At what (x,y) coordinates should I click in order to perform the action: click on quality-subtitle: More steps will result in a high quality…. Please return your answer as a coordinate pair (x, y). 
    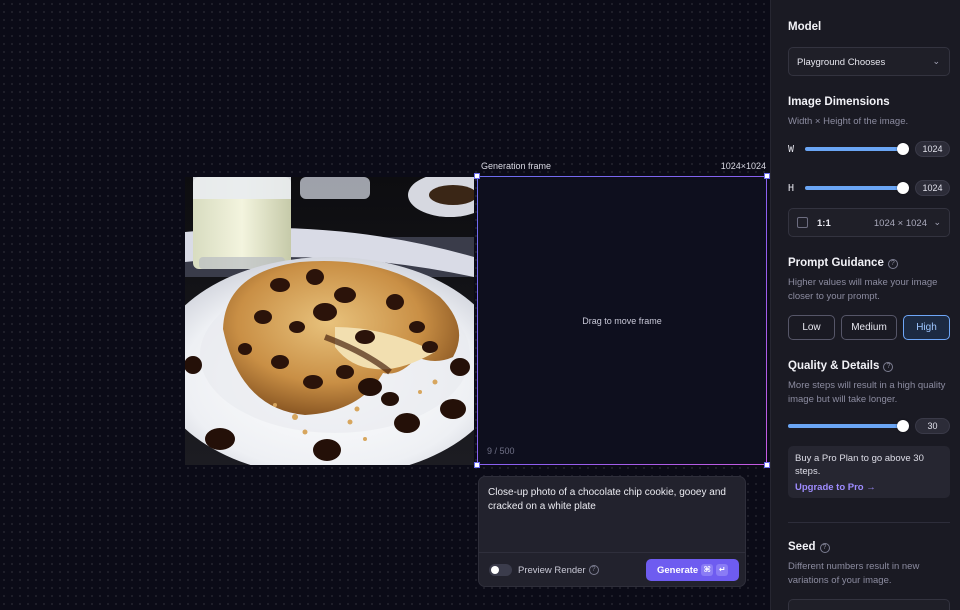
    Looking at the image, I should click on (867, 392).